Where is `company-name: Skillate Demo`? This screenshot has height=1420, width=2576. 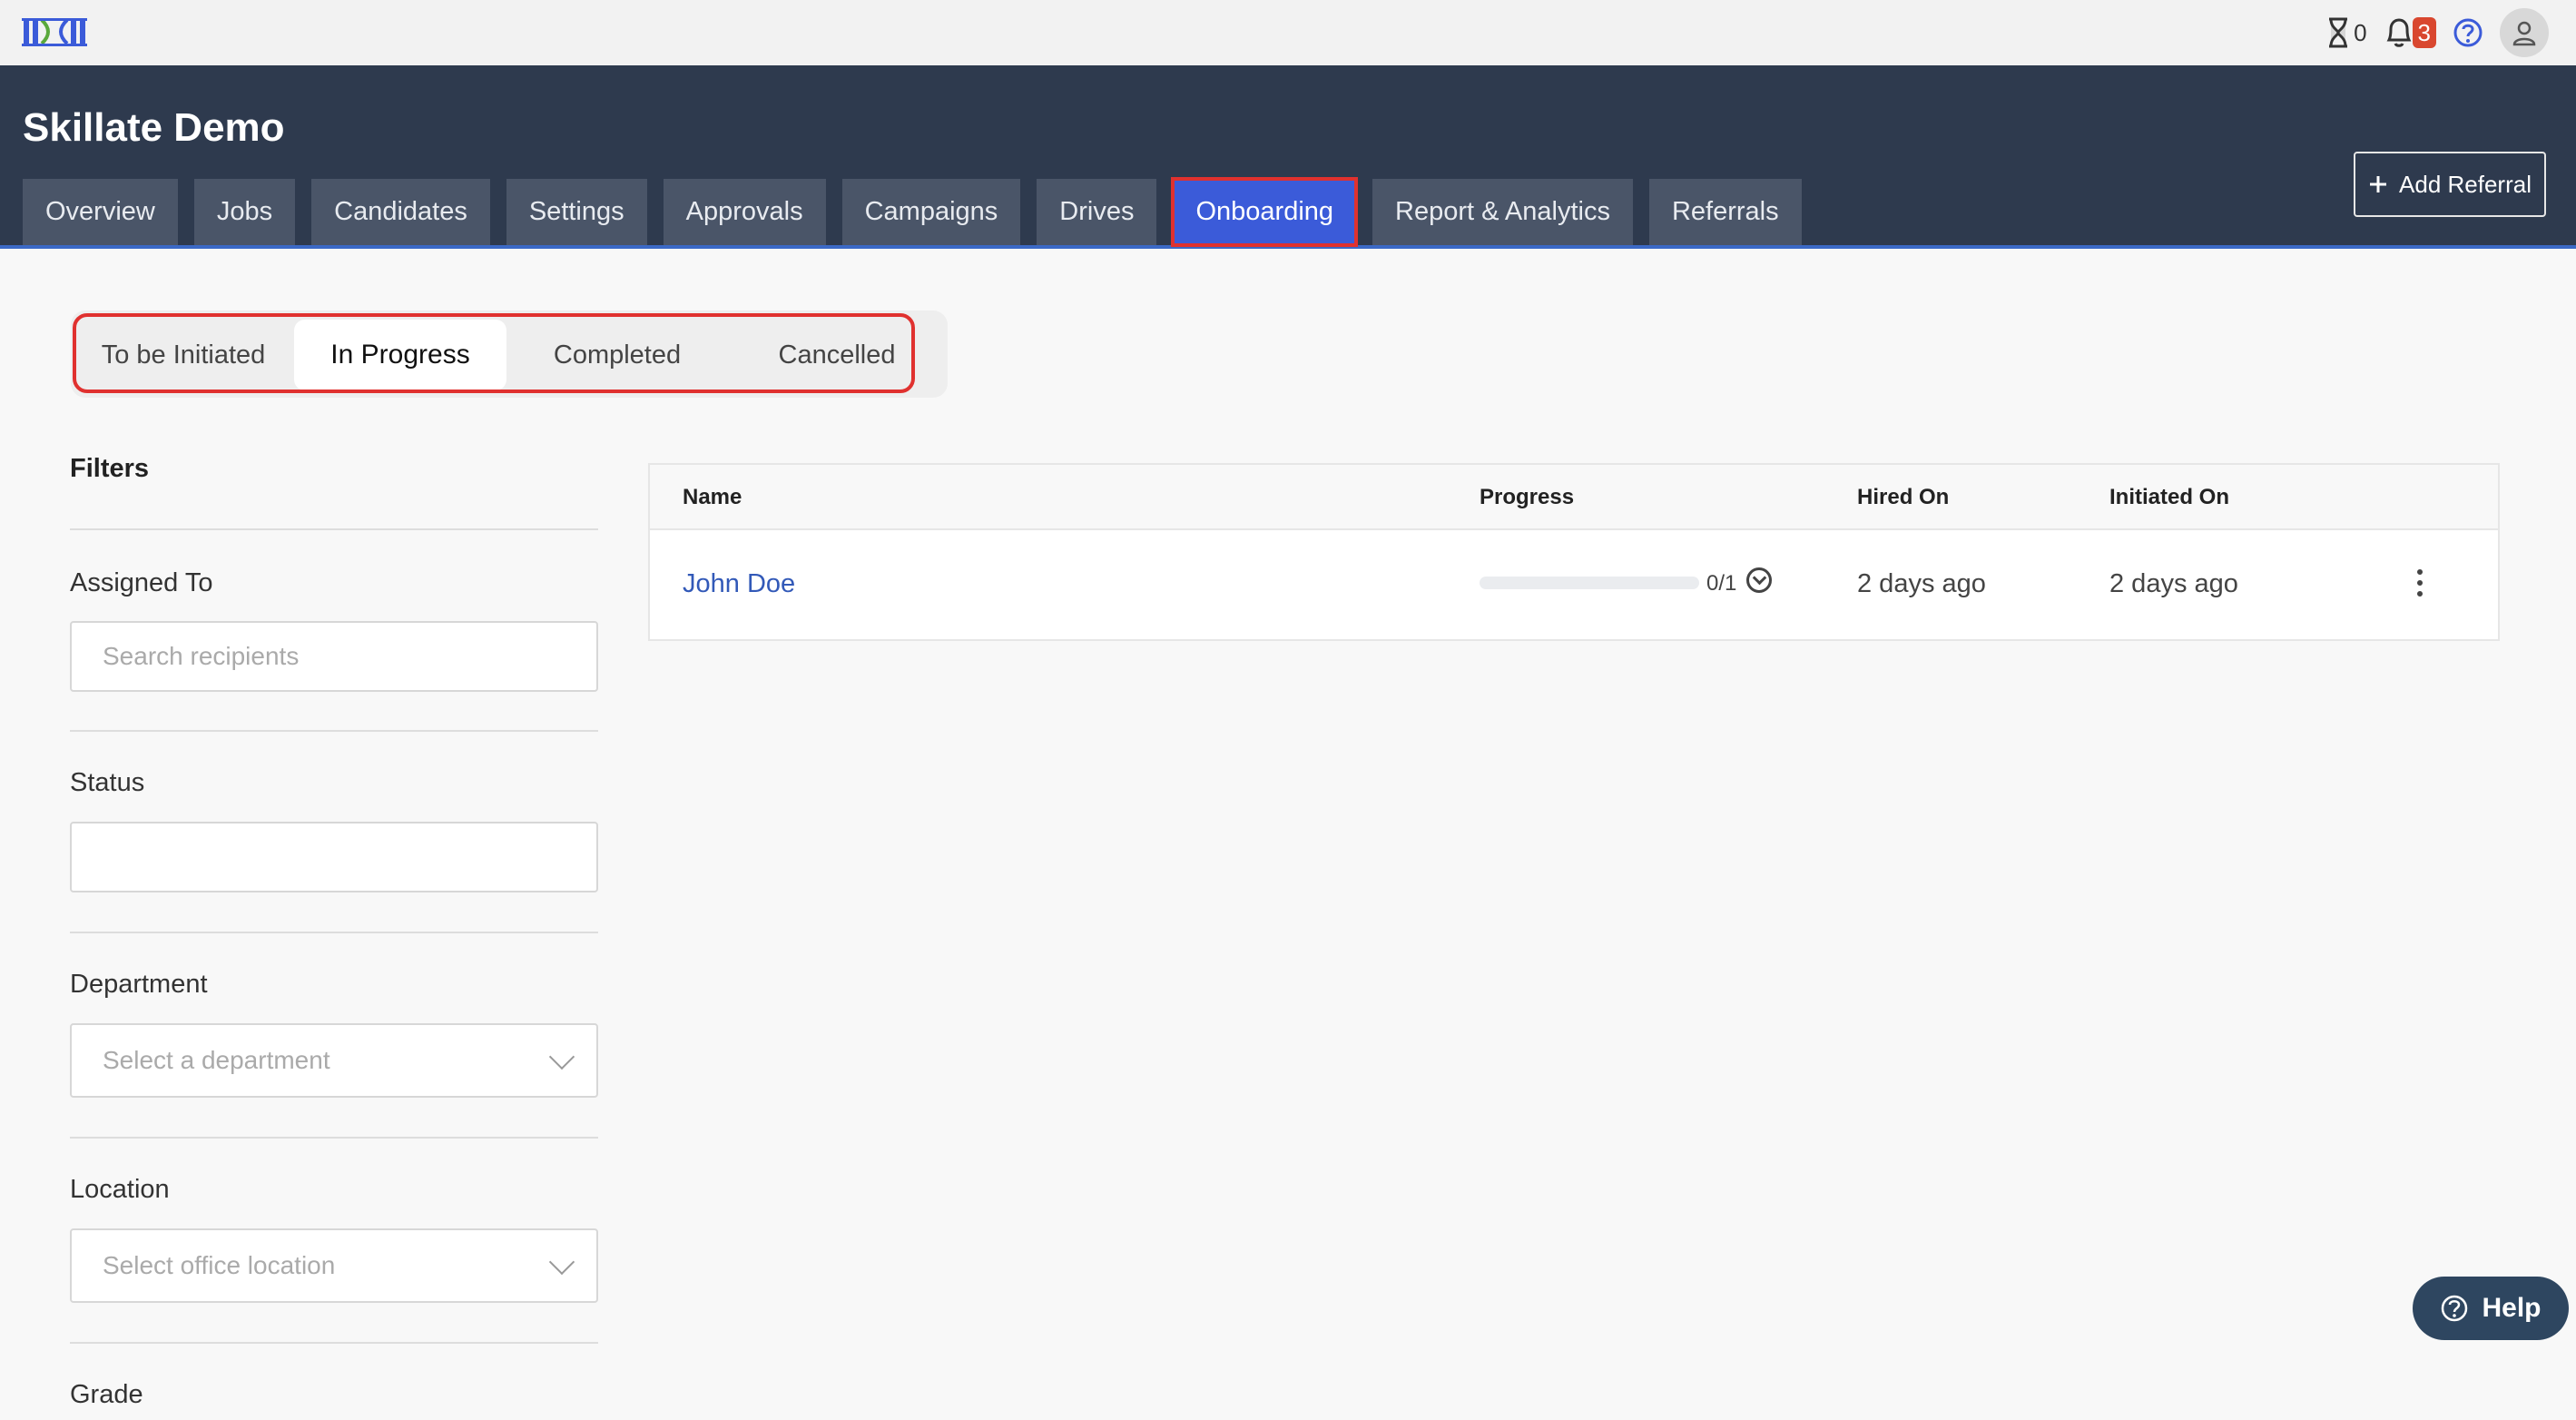 company-name: Skillate Demo is located at coordinates (154, 127).